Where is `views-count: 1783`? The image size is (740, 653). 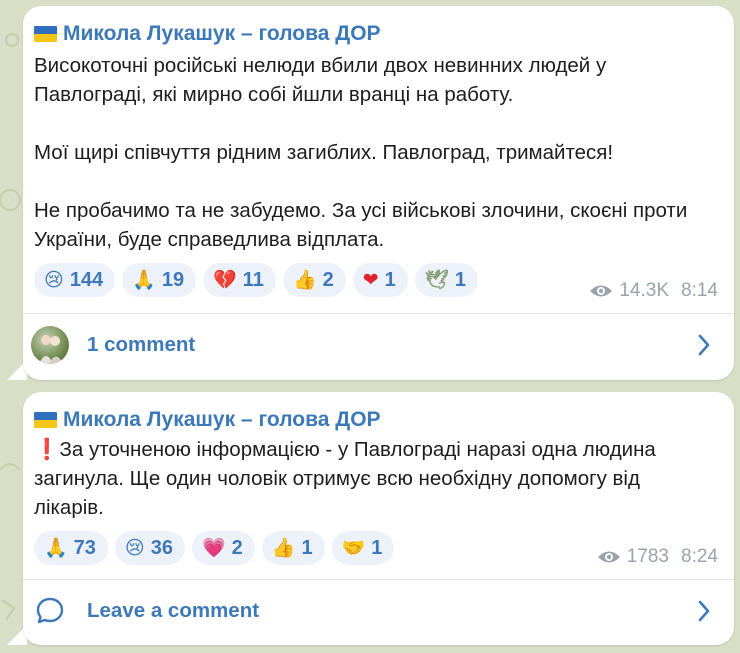
views-count: 1783 is located at coordinates (648, 556).